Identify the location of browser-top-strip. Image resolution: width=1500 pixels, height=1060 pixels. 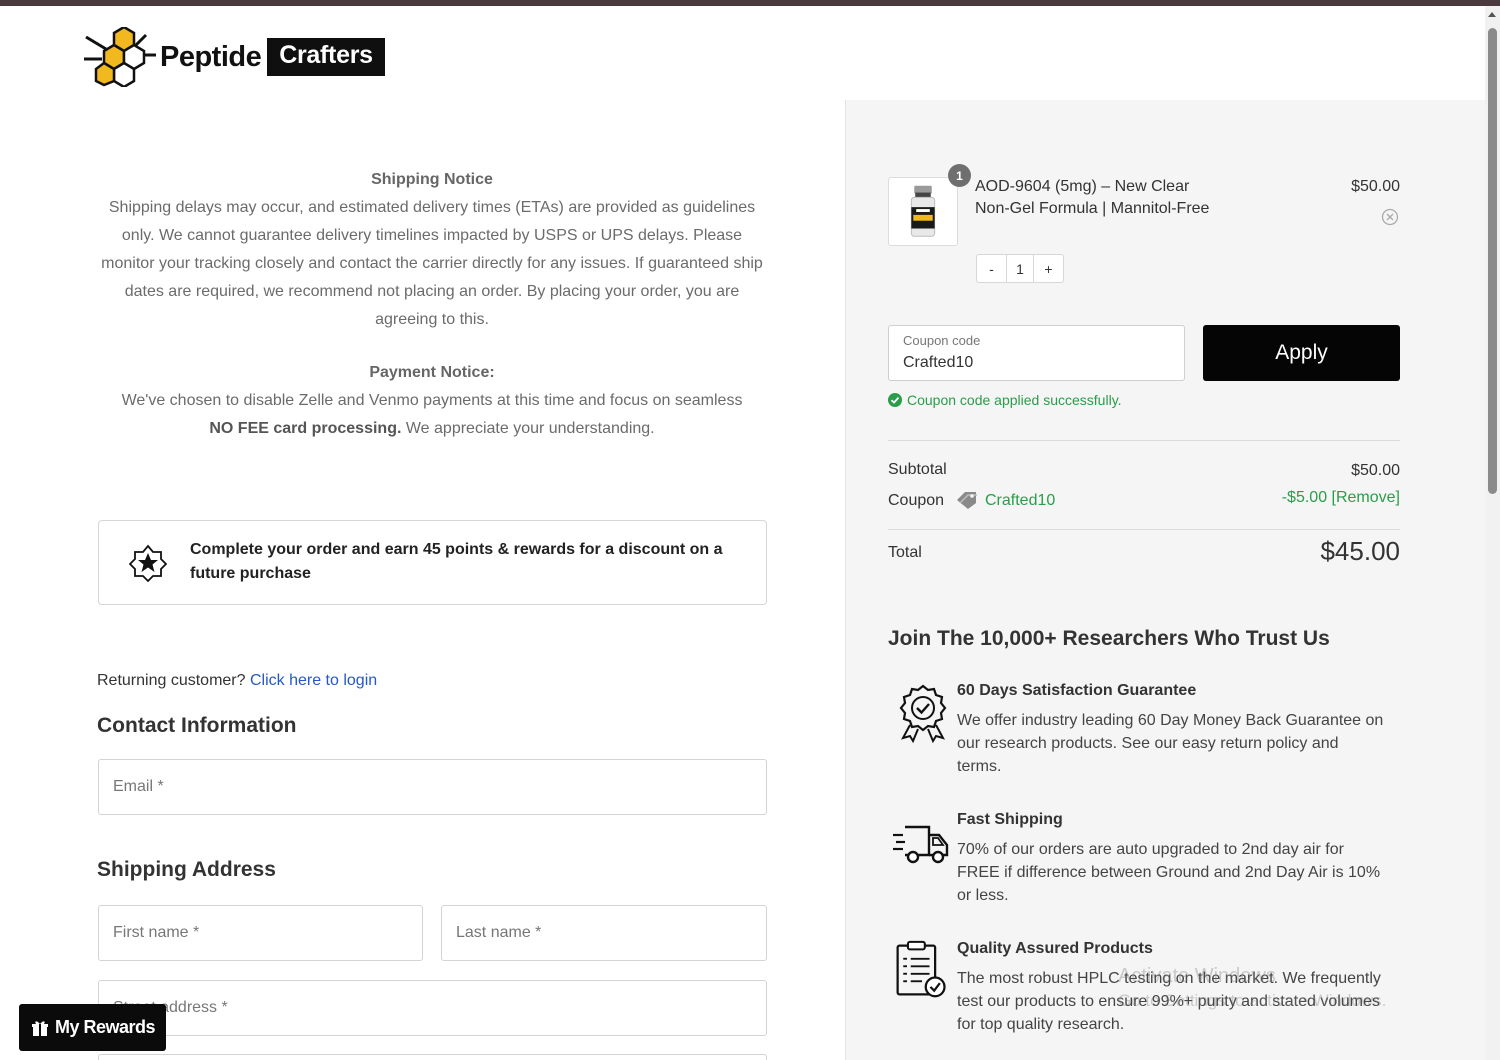
(750, 3).